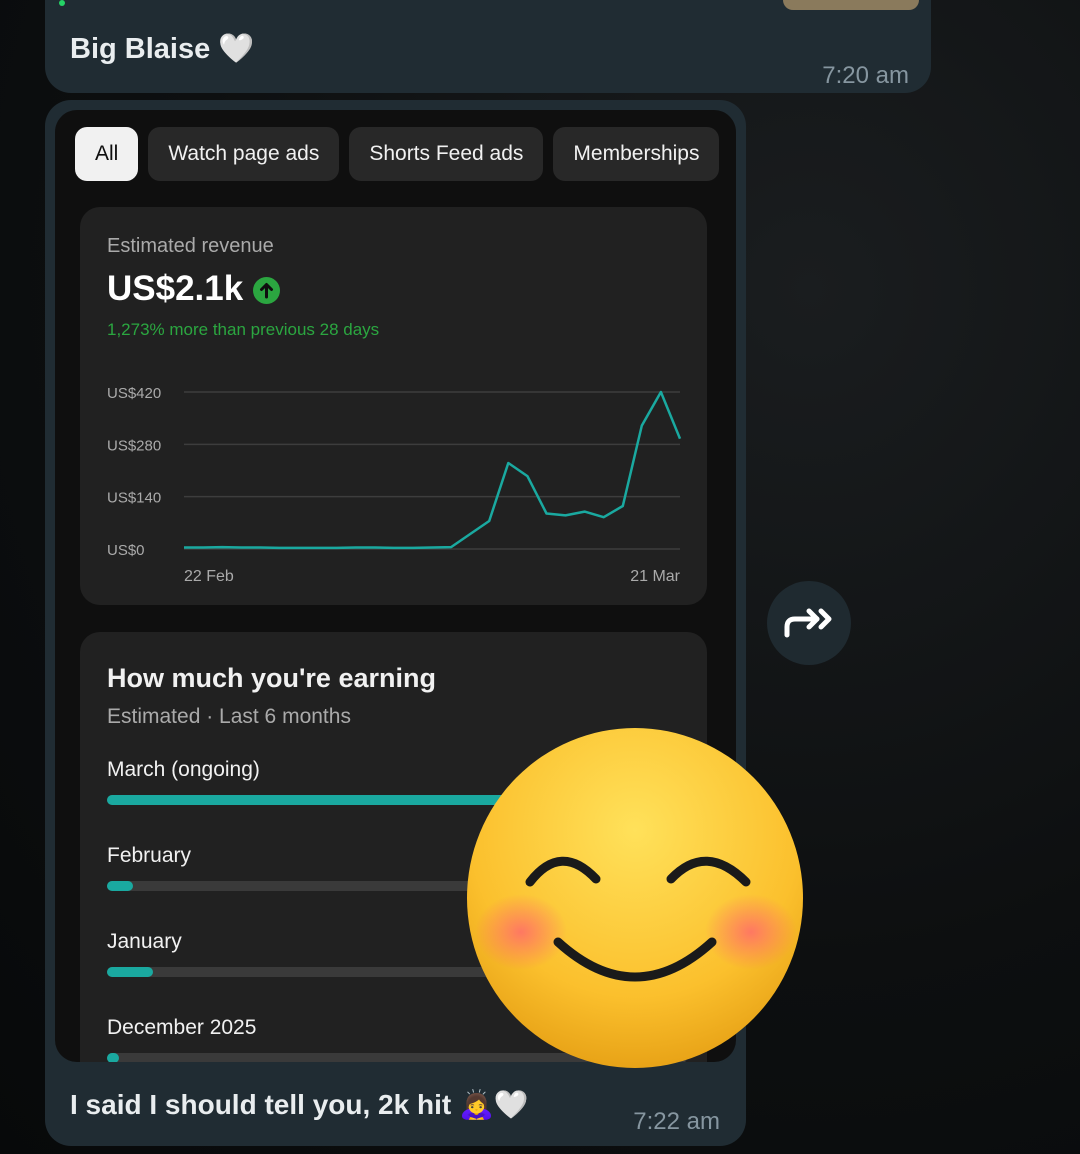 The width and height of the screenshot is (1080, 1154). Describe the element at coordinates (655, 576) in the screenshot. I see `x-tick-label-end: 21 Mar` at that location.